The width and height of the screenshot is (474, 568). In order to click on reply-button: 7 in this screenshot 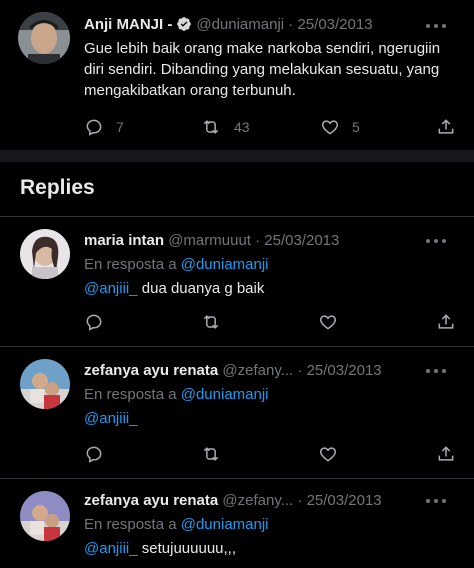, I will do `click(104, 127)`.